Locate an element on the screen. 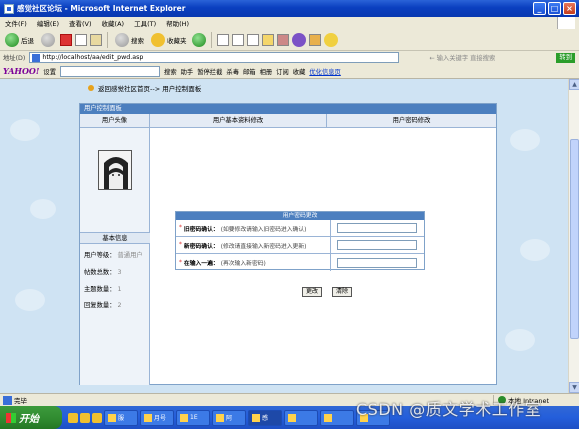 This screenshot has width=579, height=429. search-button: 搜索 is located at coordinates (129, 40).